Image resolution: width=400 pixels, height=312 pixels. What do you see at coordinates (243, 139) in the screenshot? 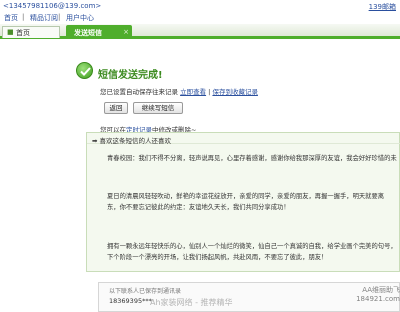
I see `panel-header: ➡ 喜欢这条短信的人还喜欢` at bounding box center [243, 139].